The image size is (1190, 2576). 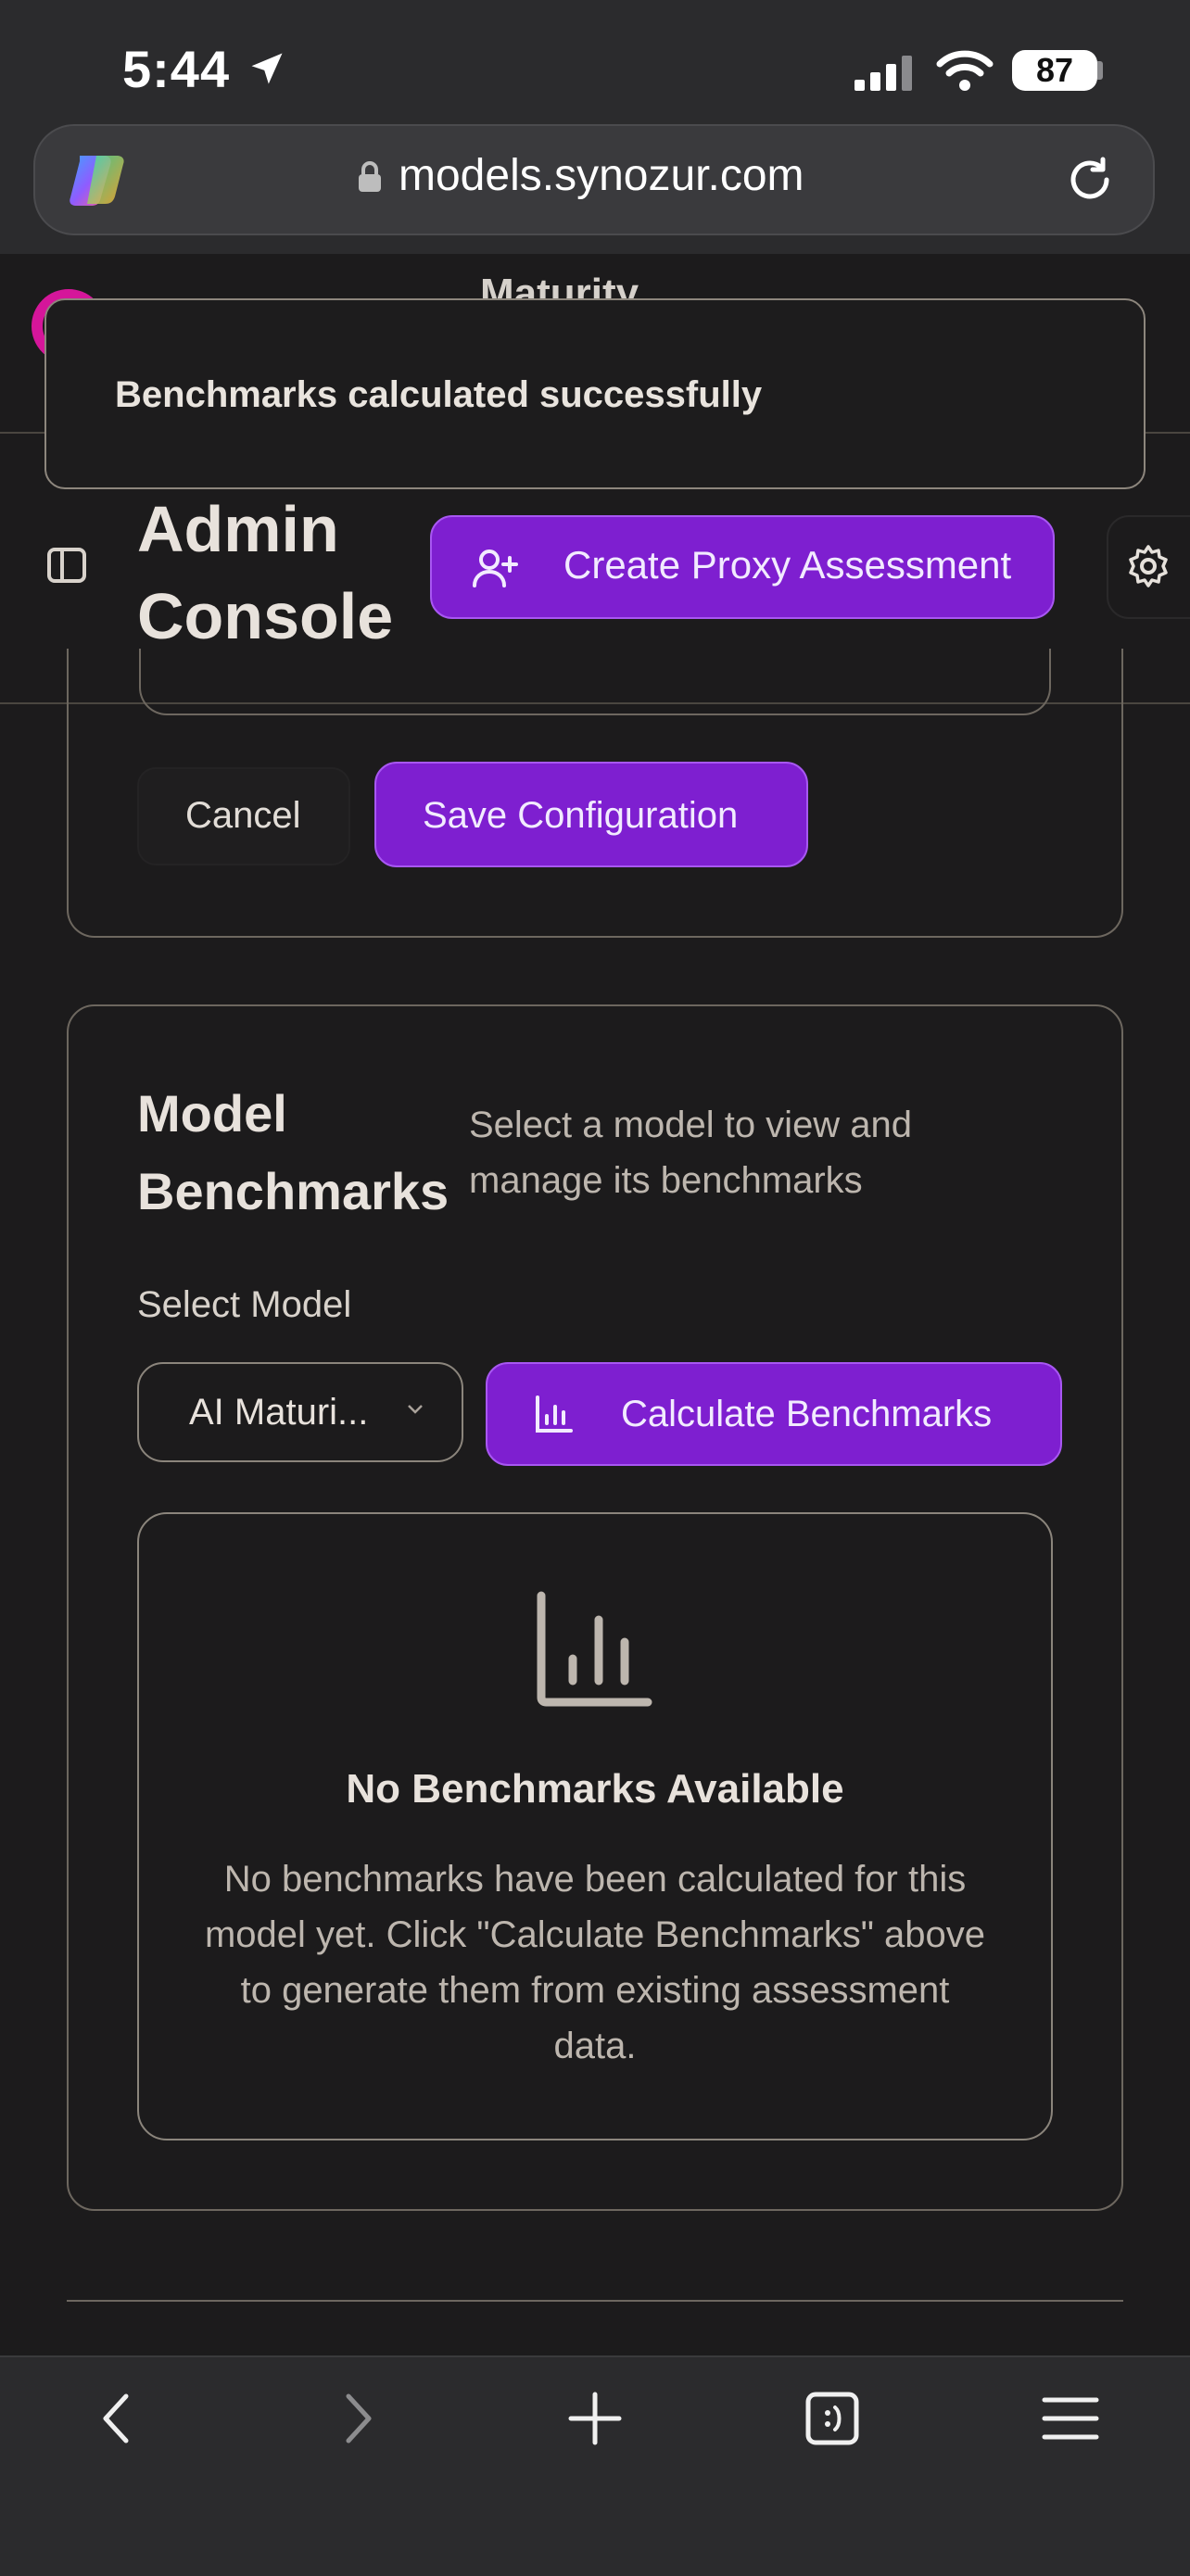 What do you see at coordinates (267, 68) in the screenshot?
I see `location-arrow-icon` at bounding box center [267, 68].